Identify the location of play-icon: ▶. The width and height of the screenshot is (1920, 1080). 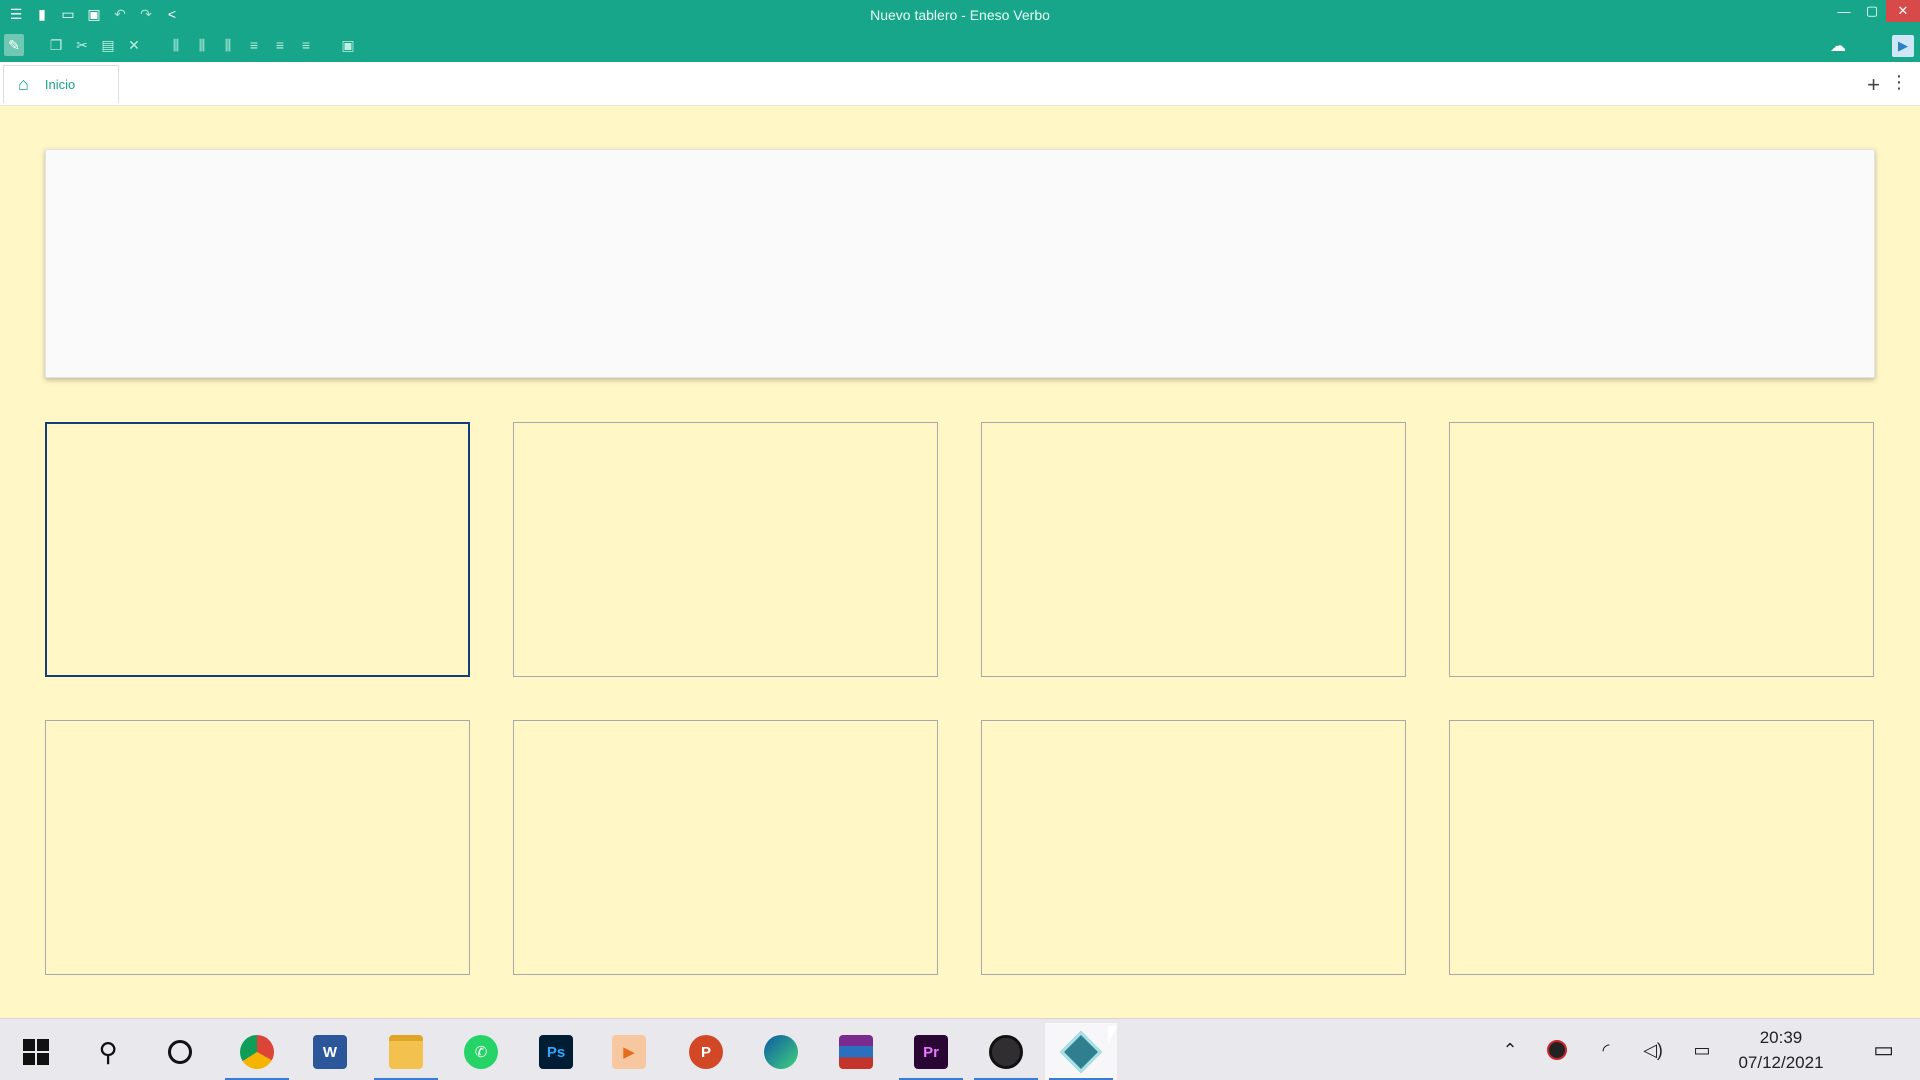
(1903, 46).